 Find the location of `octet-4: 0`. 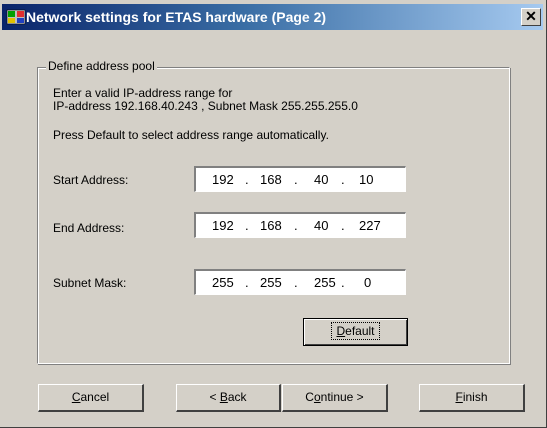

octet-4: 0 is located at coordinates (368, 282).